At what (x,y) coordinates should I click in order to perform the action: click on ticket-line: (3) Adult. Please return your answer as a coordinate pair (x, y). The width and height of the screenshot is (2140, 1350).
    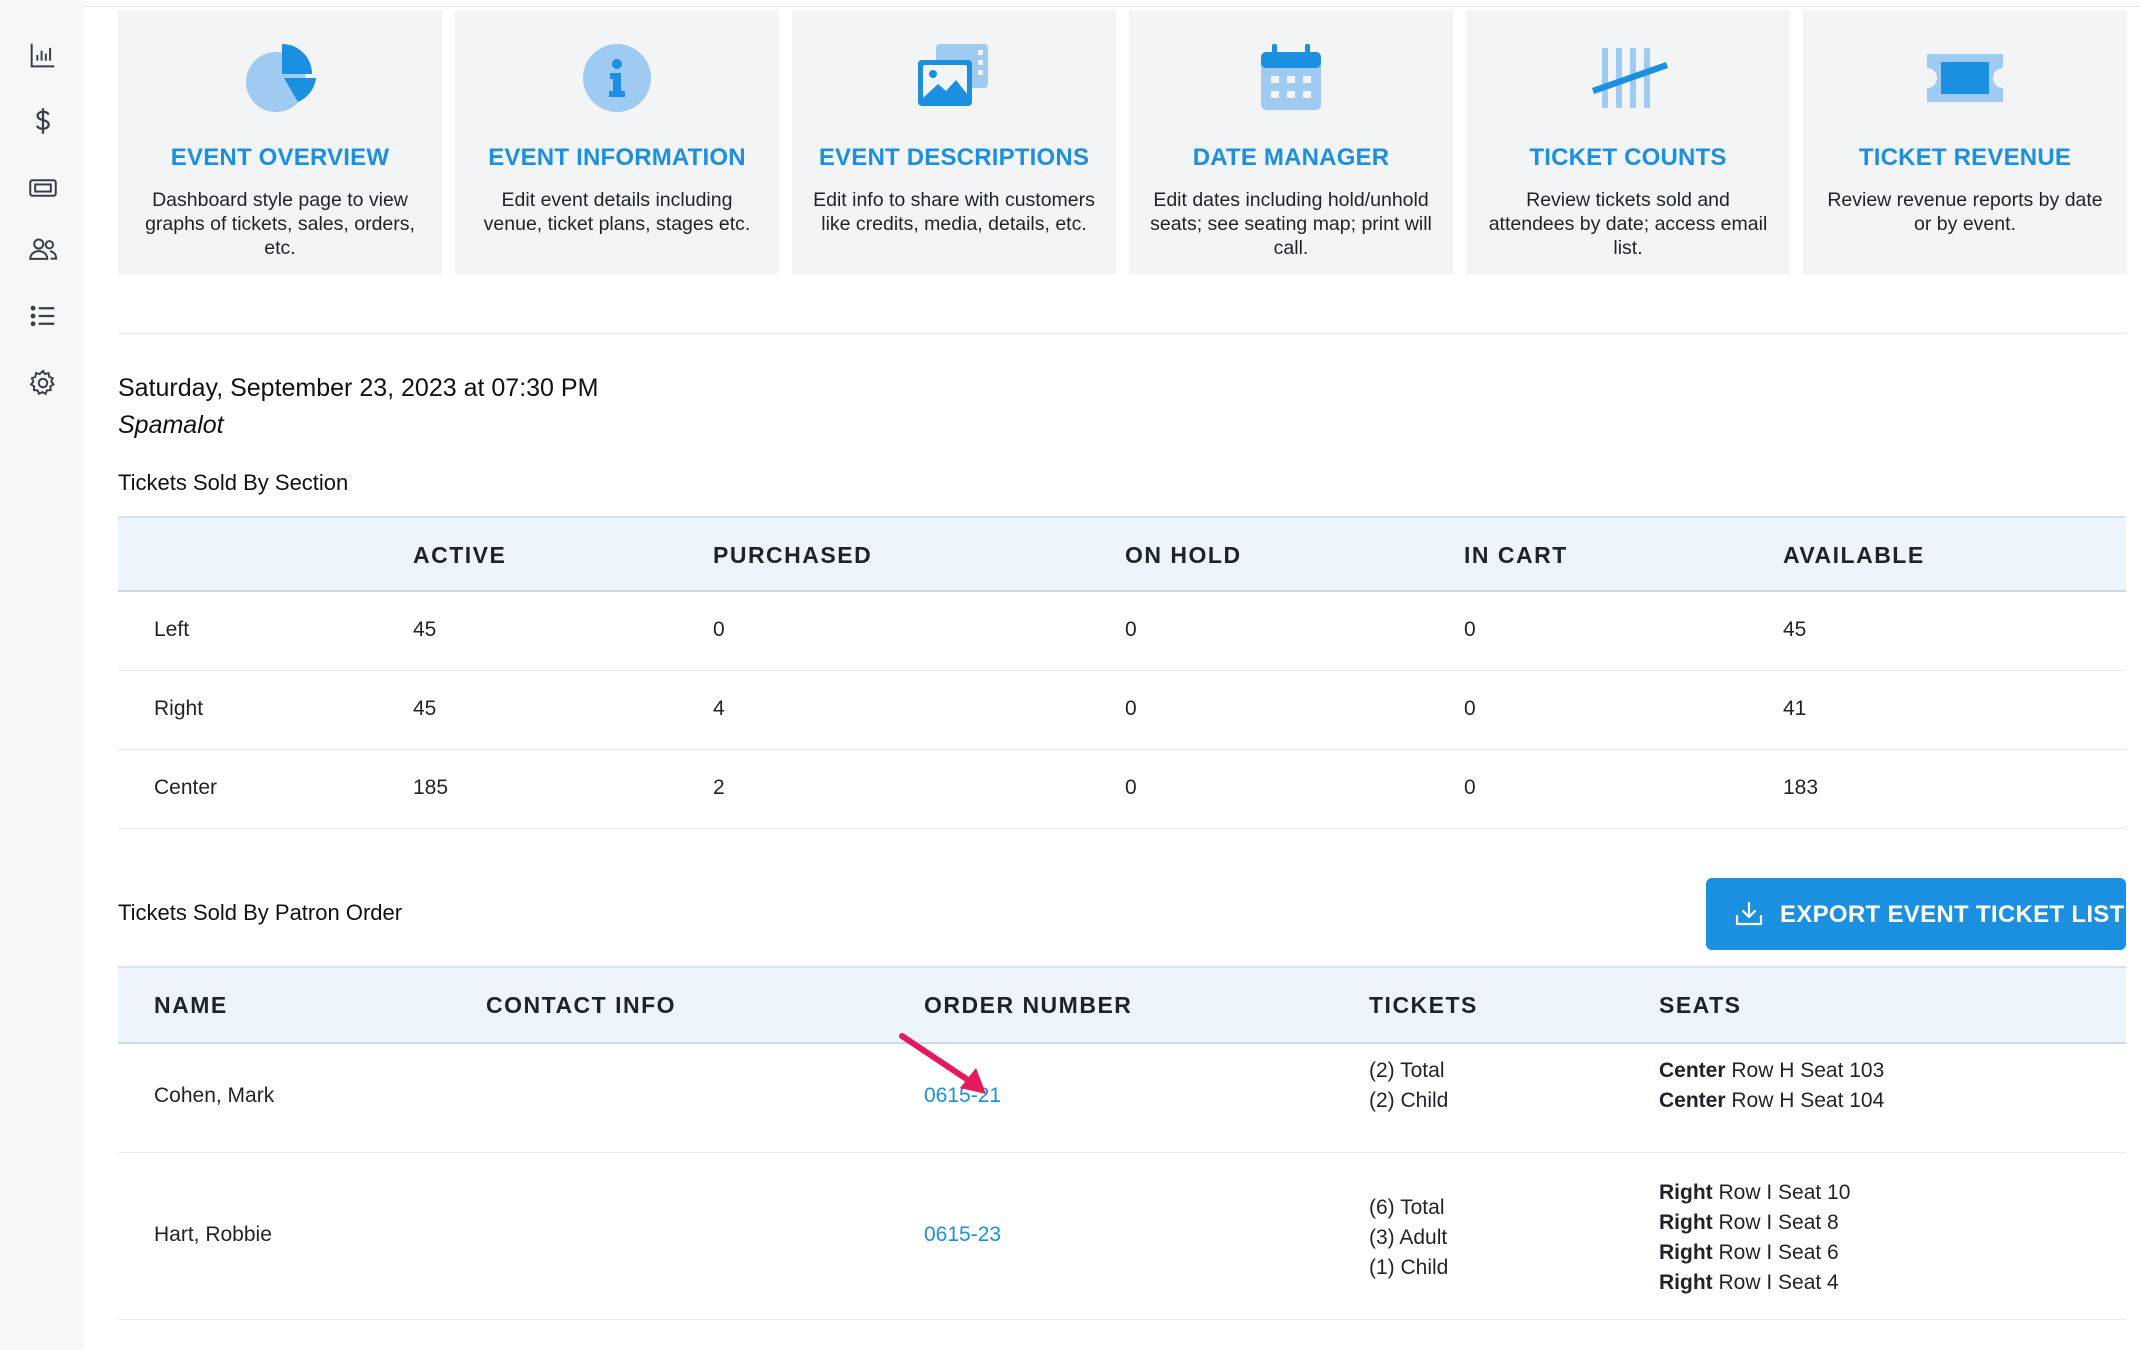
    Looking at the image, I should click on (1408, 1237).